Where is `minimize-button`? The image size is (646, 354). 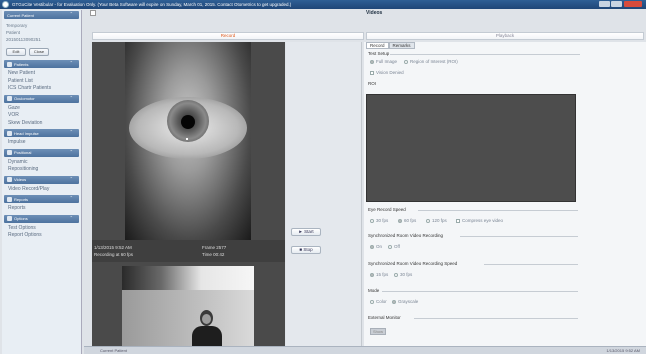 minimize-button is located at coordinates (604, 4).